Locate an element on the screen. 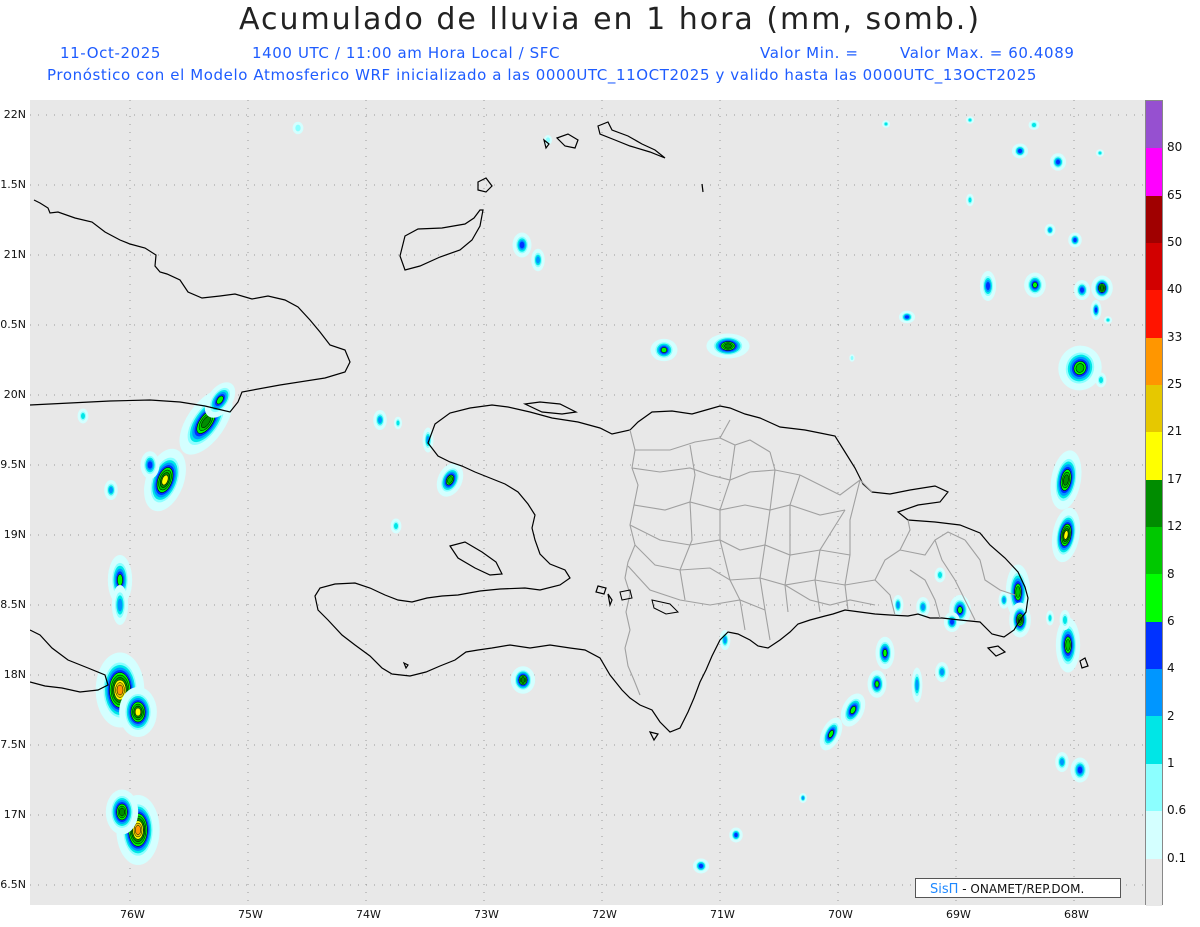 The width and height of the screenshot is (1200, 927). valor-min: Valor Min. = is located at coordinates (809, 53).